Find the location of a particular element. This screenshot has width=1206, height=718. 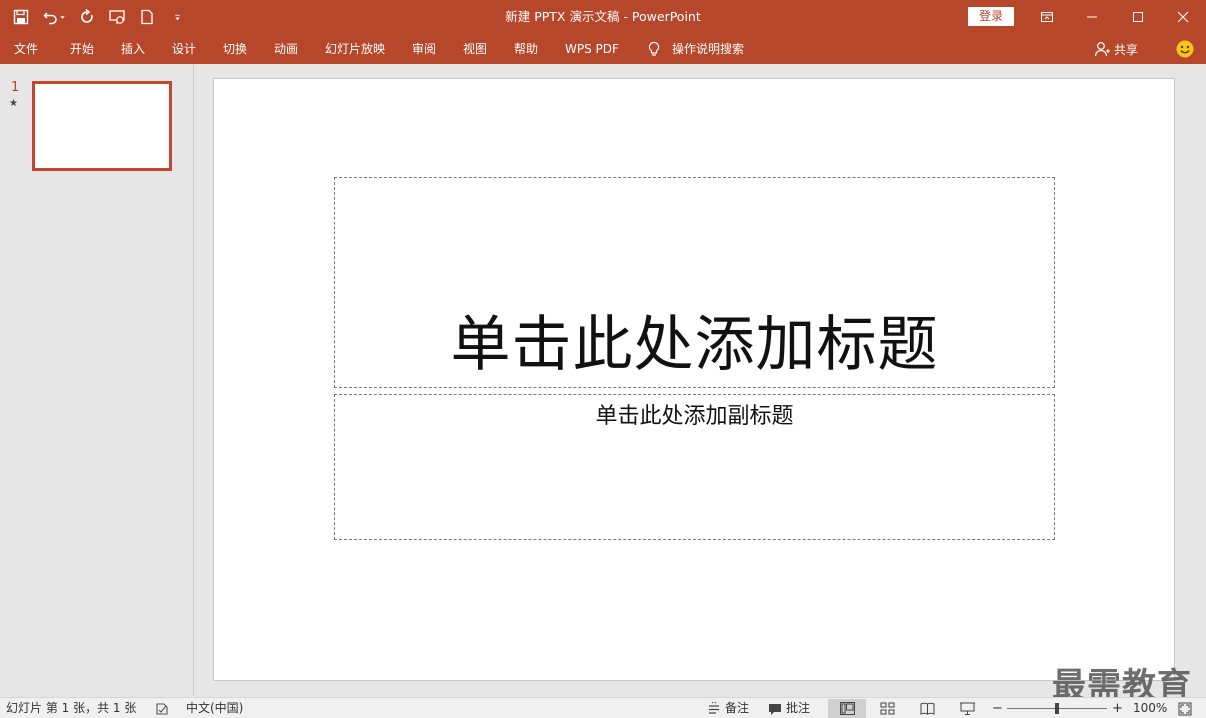

start-slideshow-button is located at coordinates (117, 17).